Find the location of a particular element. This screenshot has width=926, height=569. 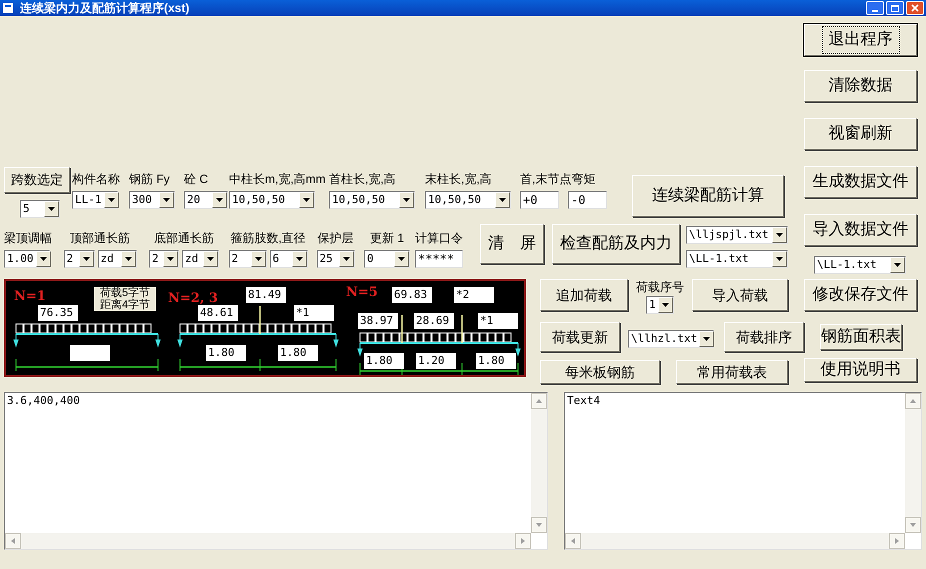

value-field: 81.49 is located at coordinates (266, 295).